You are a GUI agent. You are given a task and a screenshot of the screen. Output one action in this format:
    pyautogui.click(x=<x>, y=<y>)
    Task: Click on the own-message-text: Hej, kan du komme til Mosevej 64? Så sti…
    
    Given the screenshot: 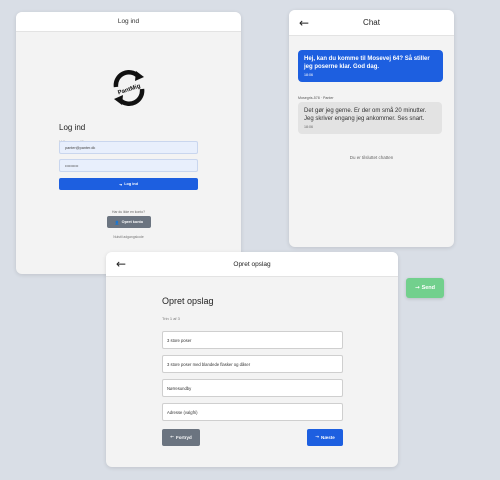 What is the action you would take?
    pyautogui.click(x=367, y=63)
    